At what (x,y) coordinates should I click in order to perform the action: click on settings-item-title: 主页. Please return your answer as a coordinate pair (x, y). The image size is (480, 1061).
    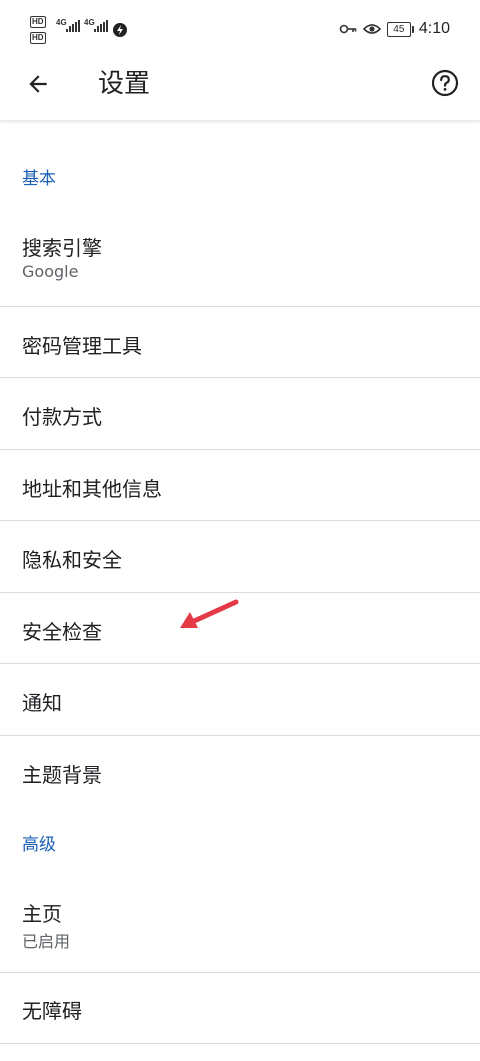
    Looking at the image, I should click on (42, 914).